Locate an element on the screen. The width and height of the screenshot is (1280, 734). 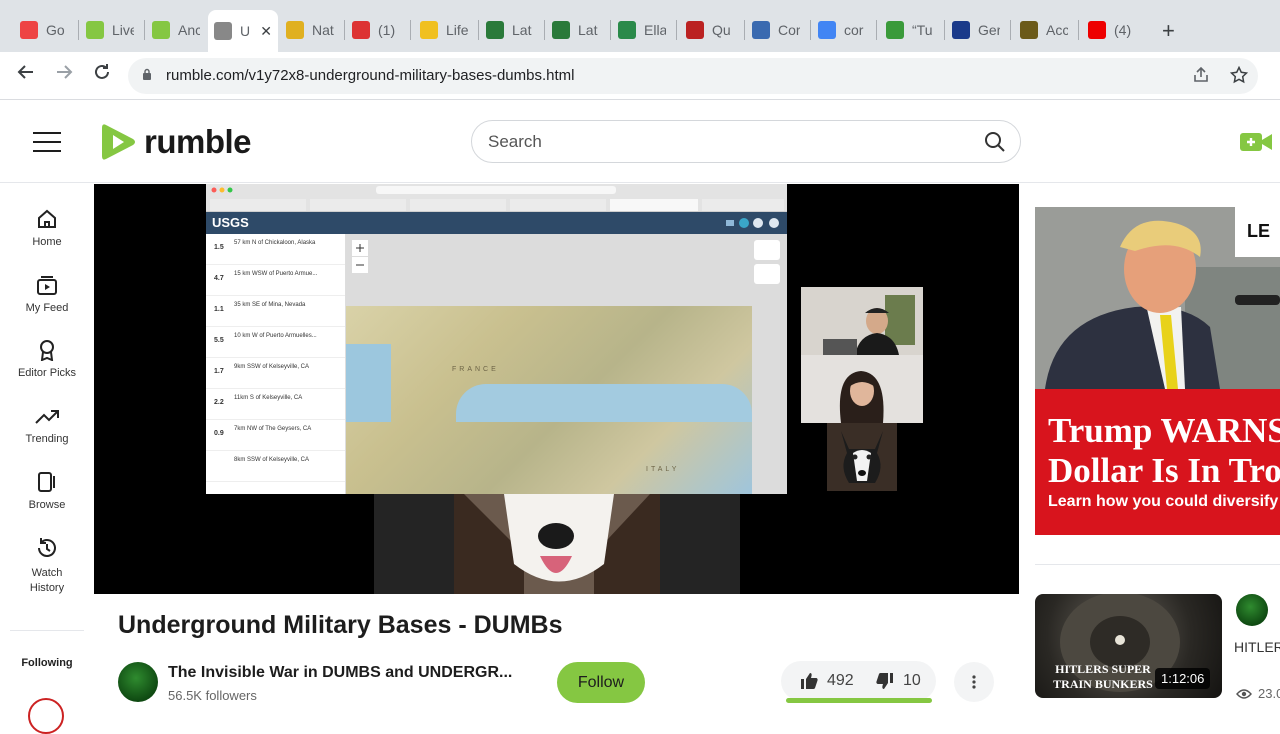
earthquake-row: 8km SSW of Kelseyville, CA is located at coordinates (275, 466).